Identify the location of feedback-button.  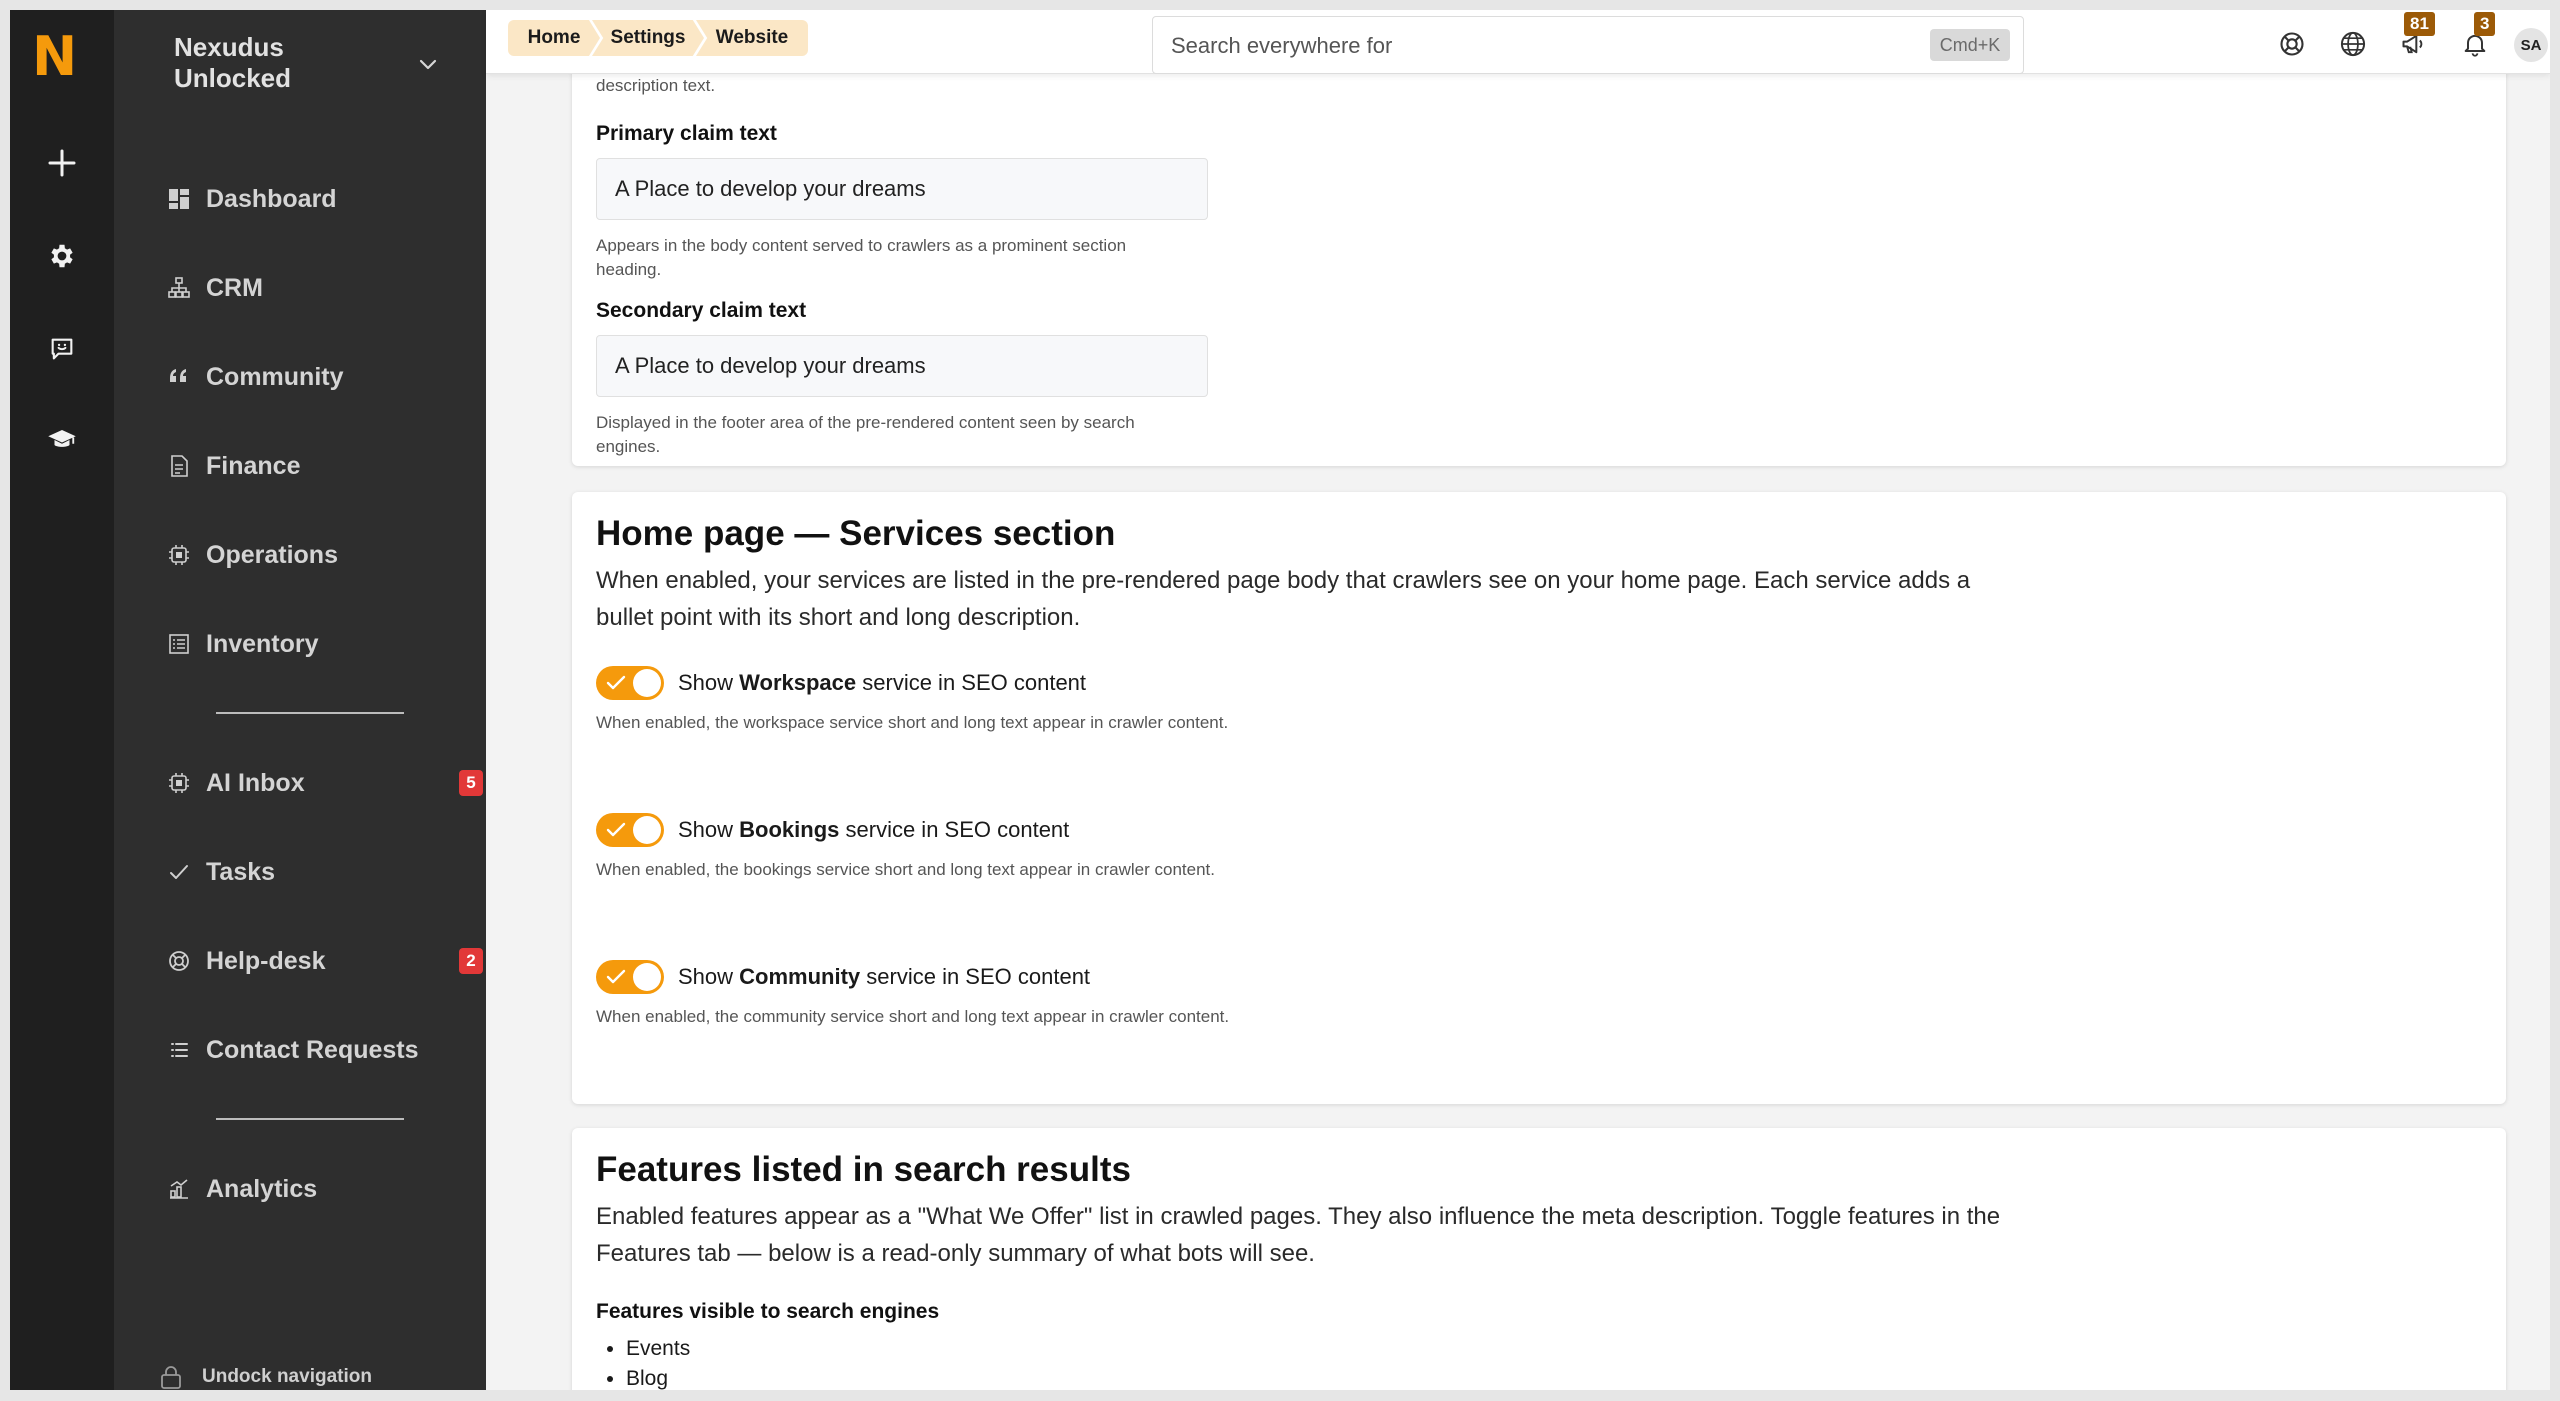
(62, 349).